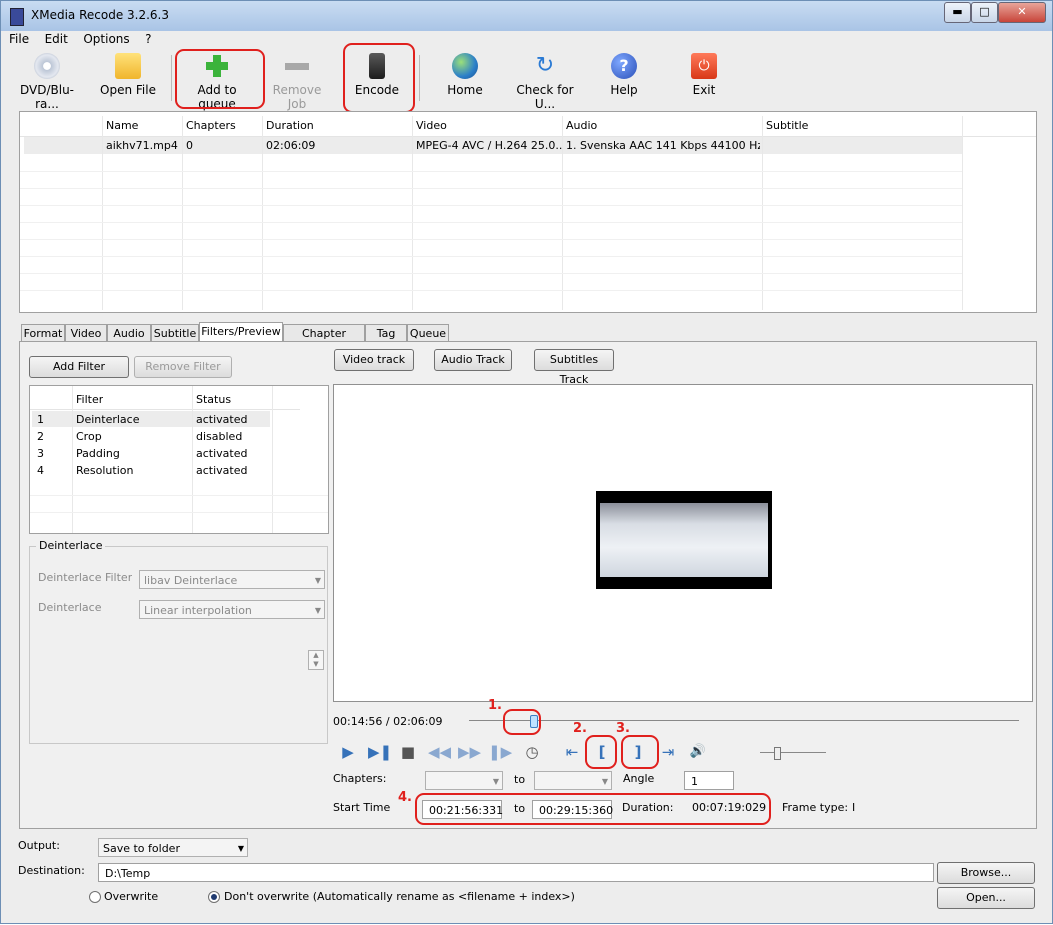 This screenshot has height=925, width=1053. I want to click on filter-index: 2, so click(40, 436).